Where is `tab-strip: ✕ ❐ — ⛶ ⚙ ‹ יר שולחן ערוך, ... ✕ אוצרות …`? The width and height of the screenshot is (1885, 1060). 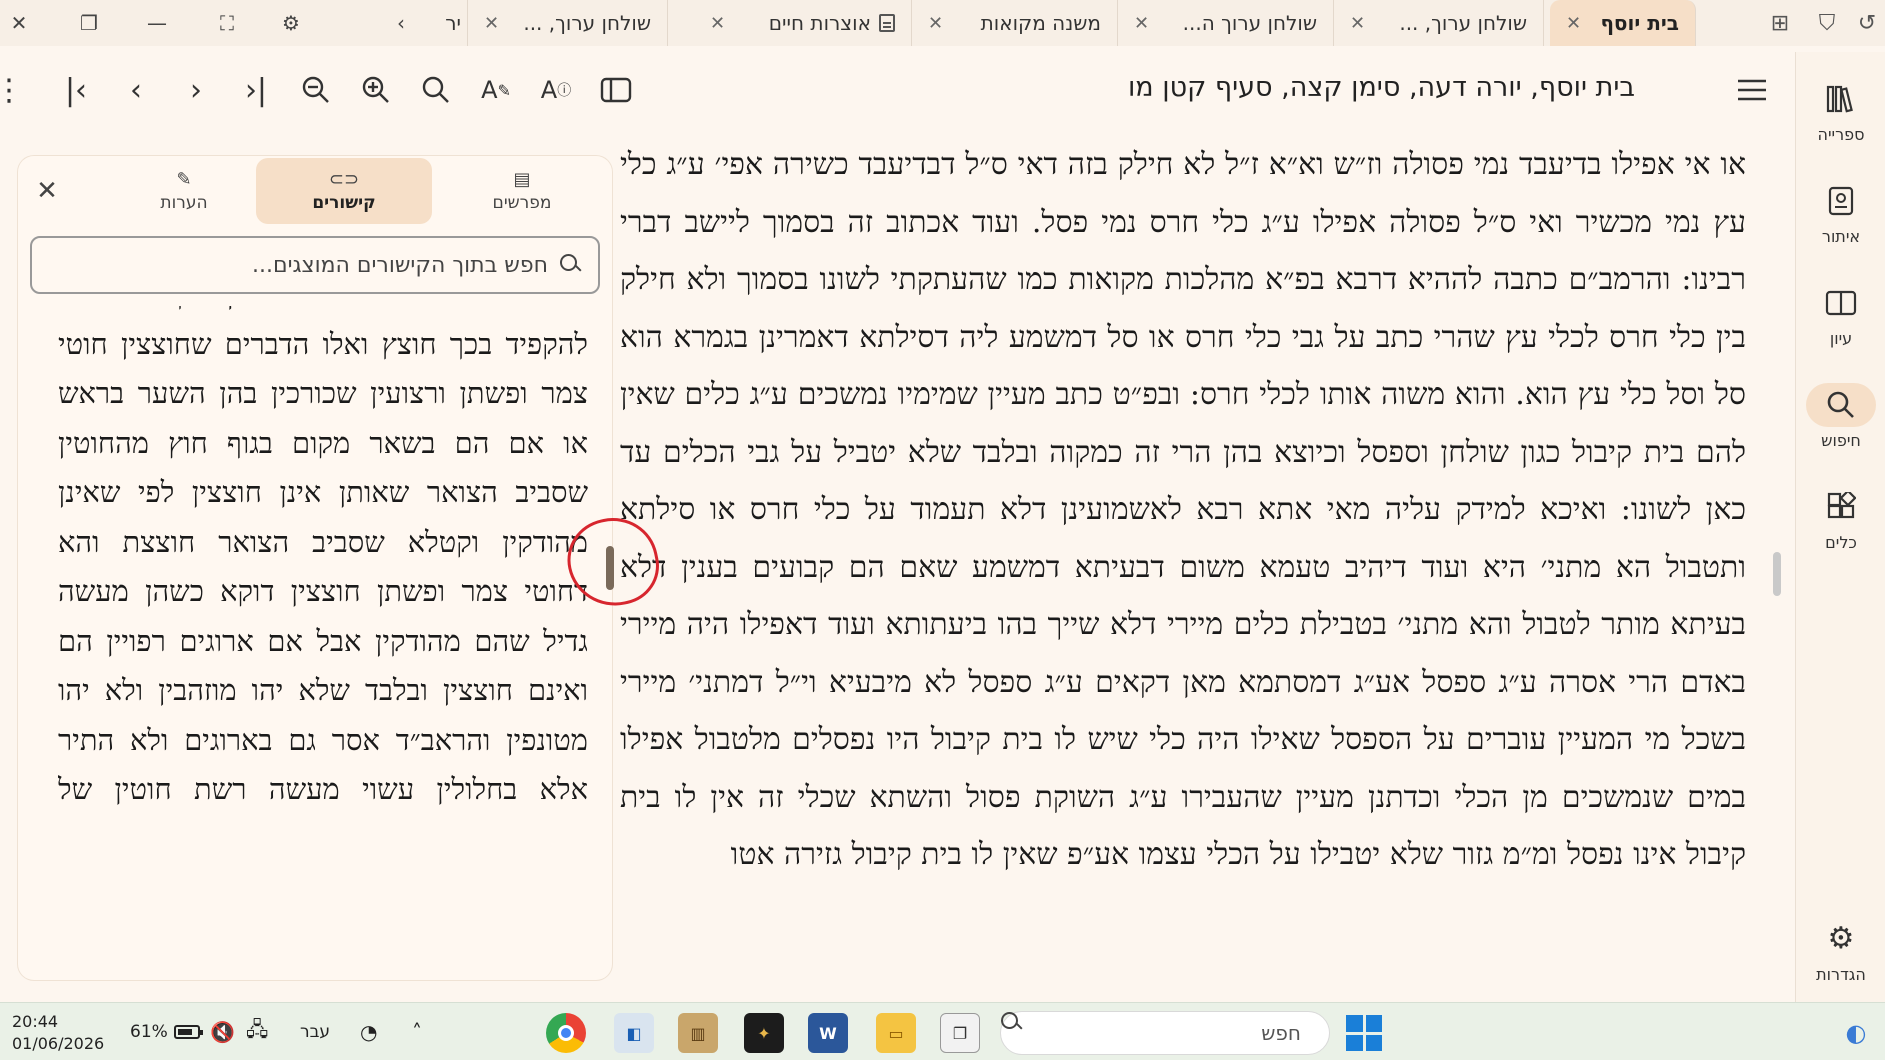 tab-strip: ✕ ❐ — ⛶ ⚙ ‹ יר שולחן ערוך, ... ✕ אוצרות … is located at coordinates (942, 23).